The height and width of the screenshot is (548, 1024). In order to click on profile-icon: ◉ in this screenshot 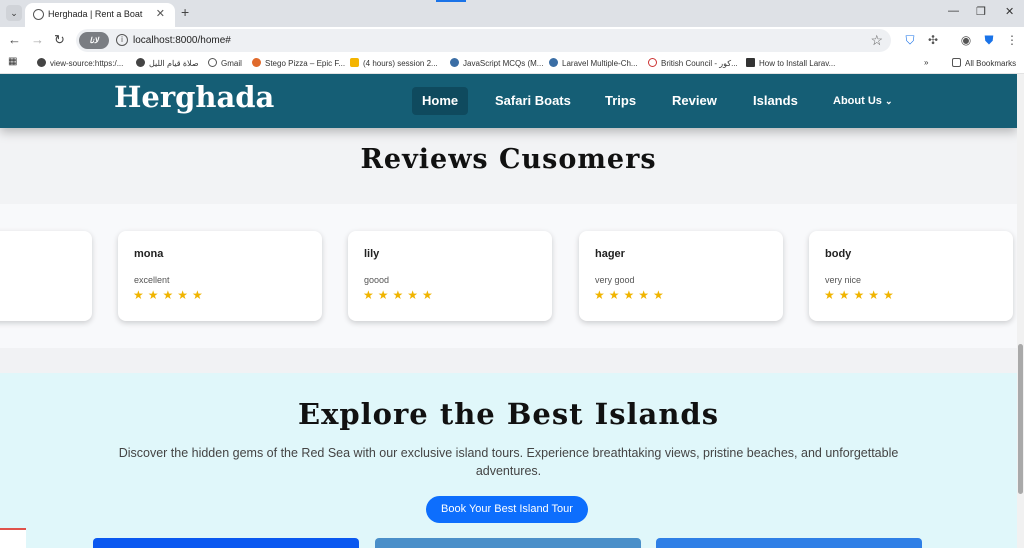, I will do `click(966, 40)`.